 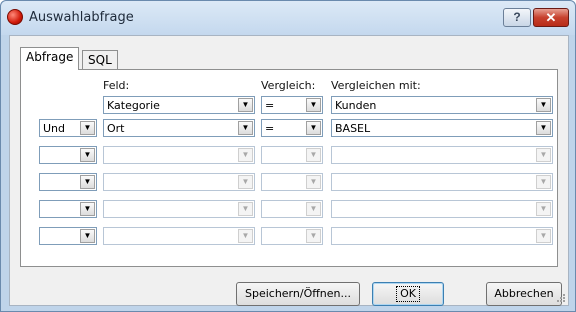 What do you see at coordinates (292, 209) in the screenshot?
I see `operator-select-5: ▼` at bounding box center [292, 209].